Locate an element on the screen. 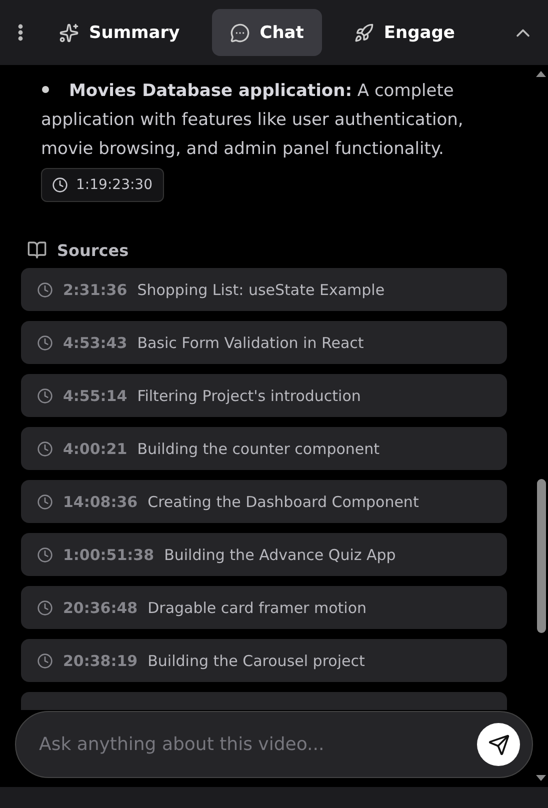 This screenshot has width=548, height=808. source-title: Creating the Dashboard Component is located at coordinates (283, 501).